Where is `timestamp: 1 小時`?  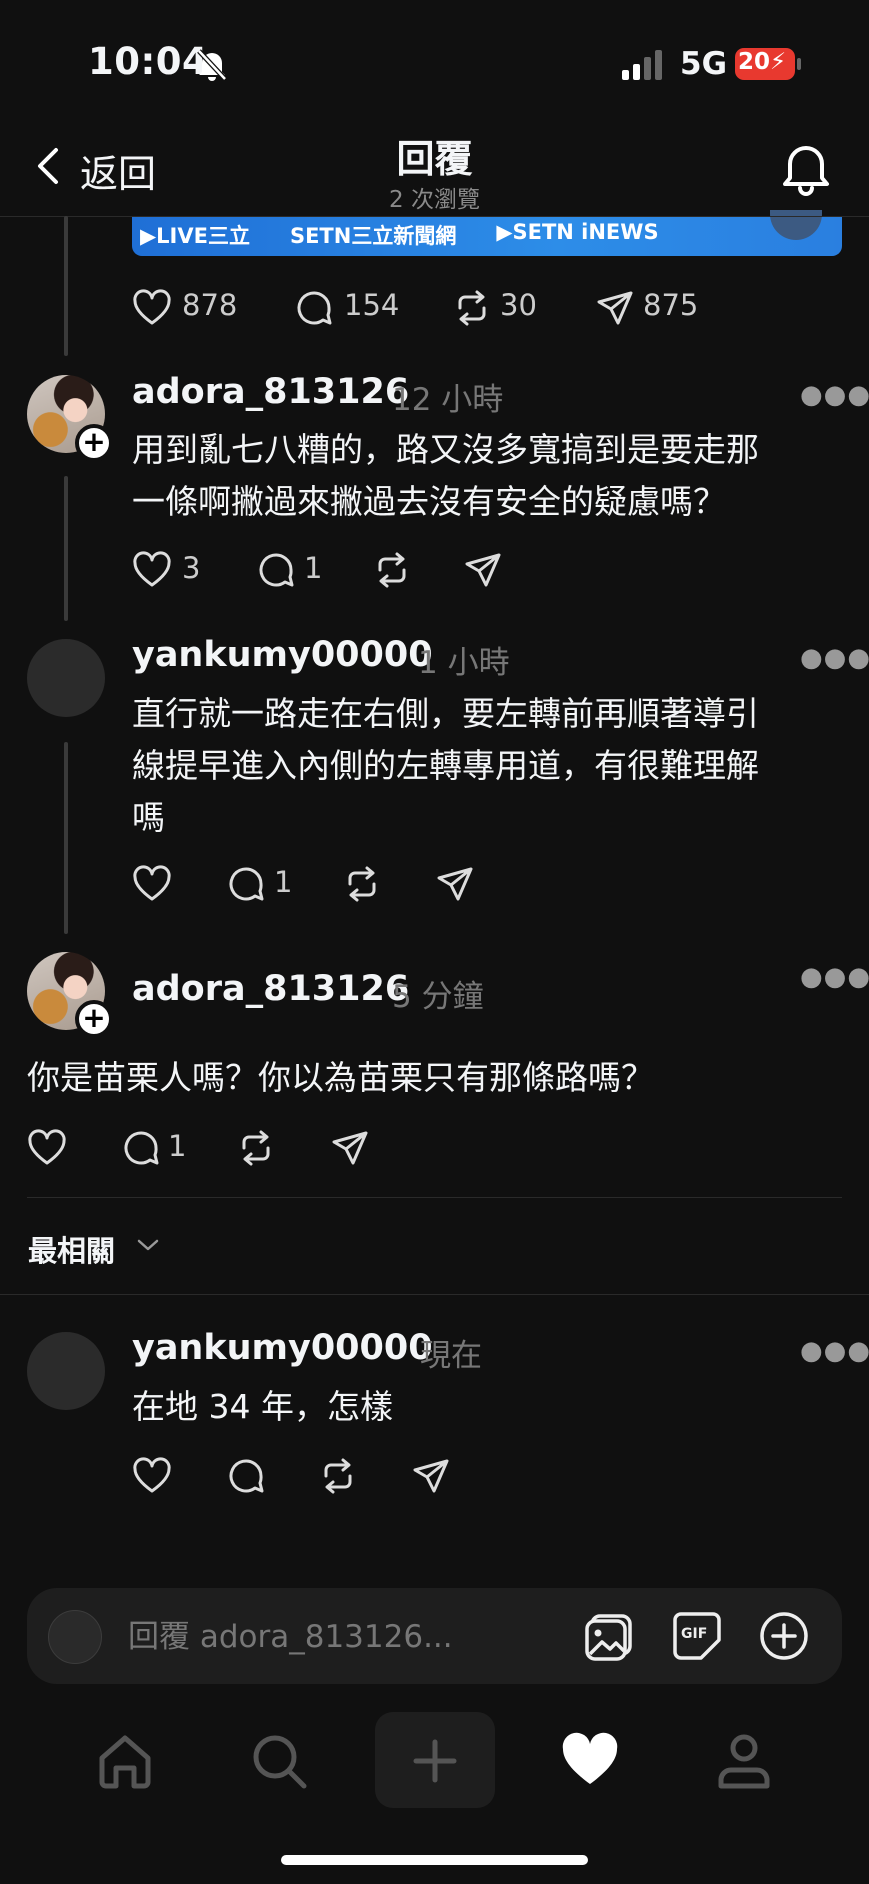
timestamp: 1 小時 is located at coordinates (464, 663).